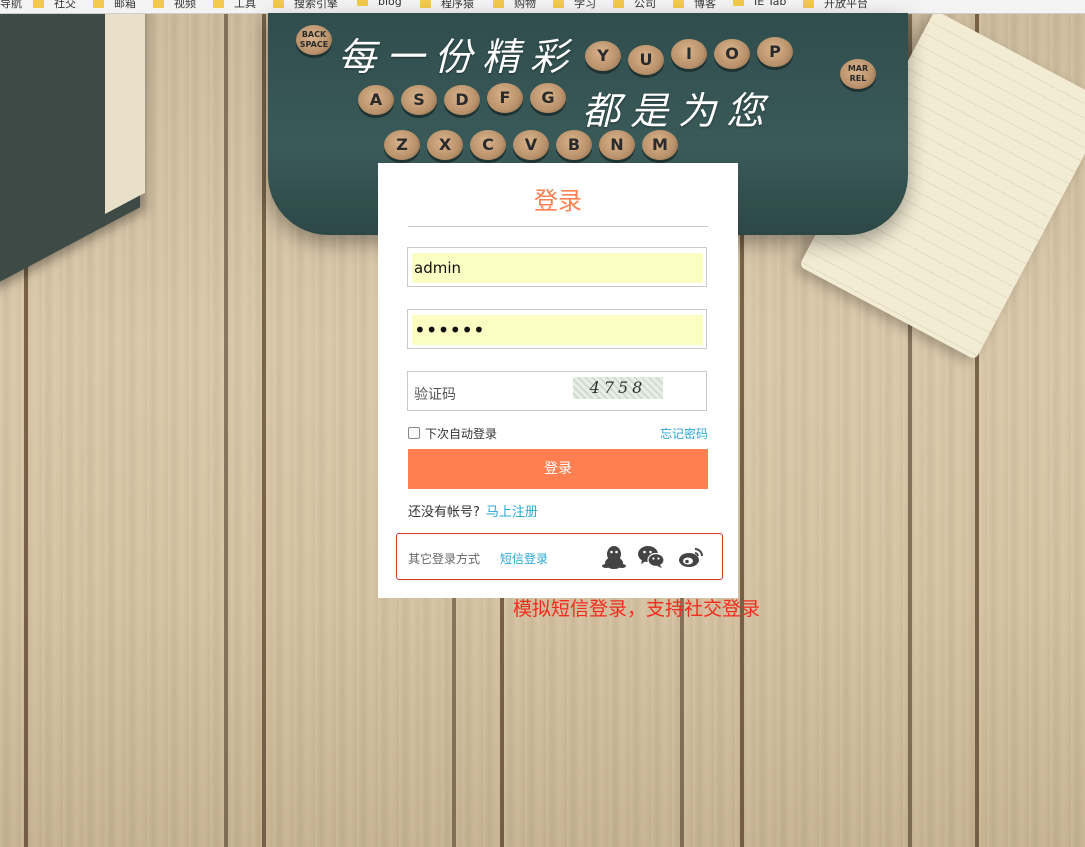  Describe the element at coordinates (603, 56) in the screenshot. I see `typewriter-key: Y` at that location.